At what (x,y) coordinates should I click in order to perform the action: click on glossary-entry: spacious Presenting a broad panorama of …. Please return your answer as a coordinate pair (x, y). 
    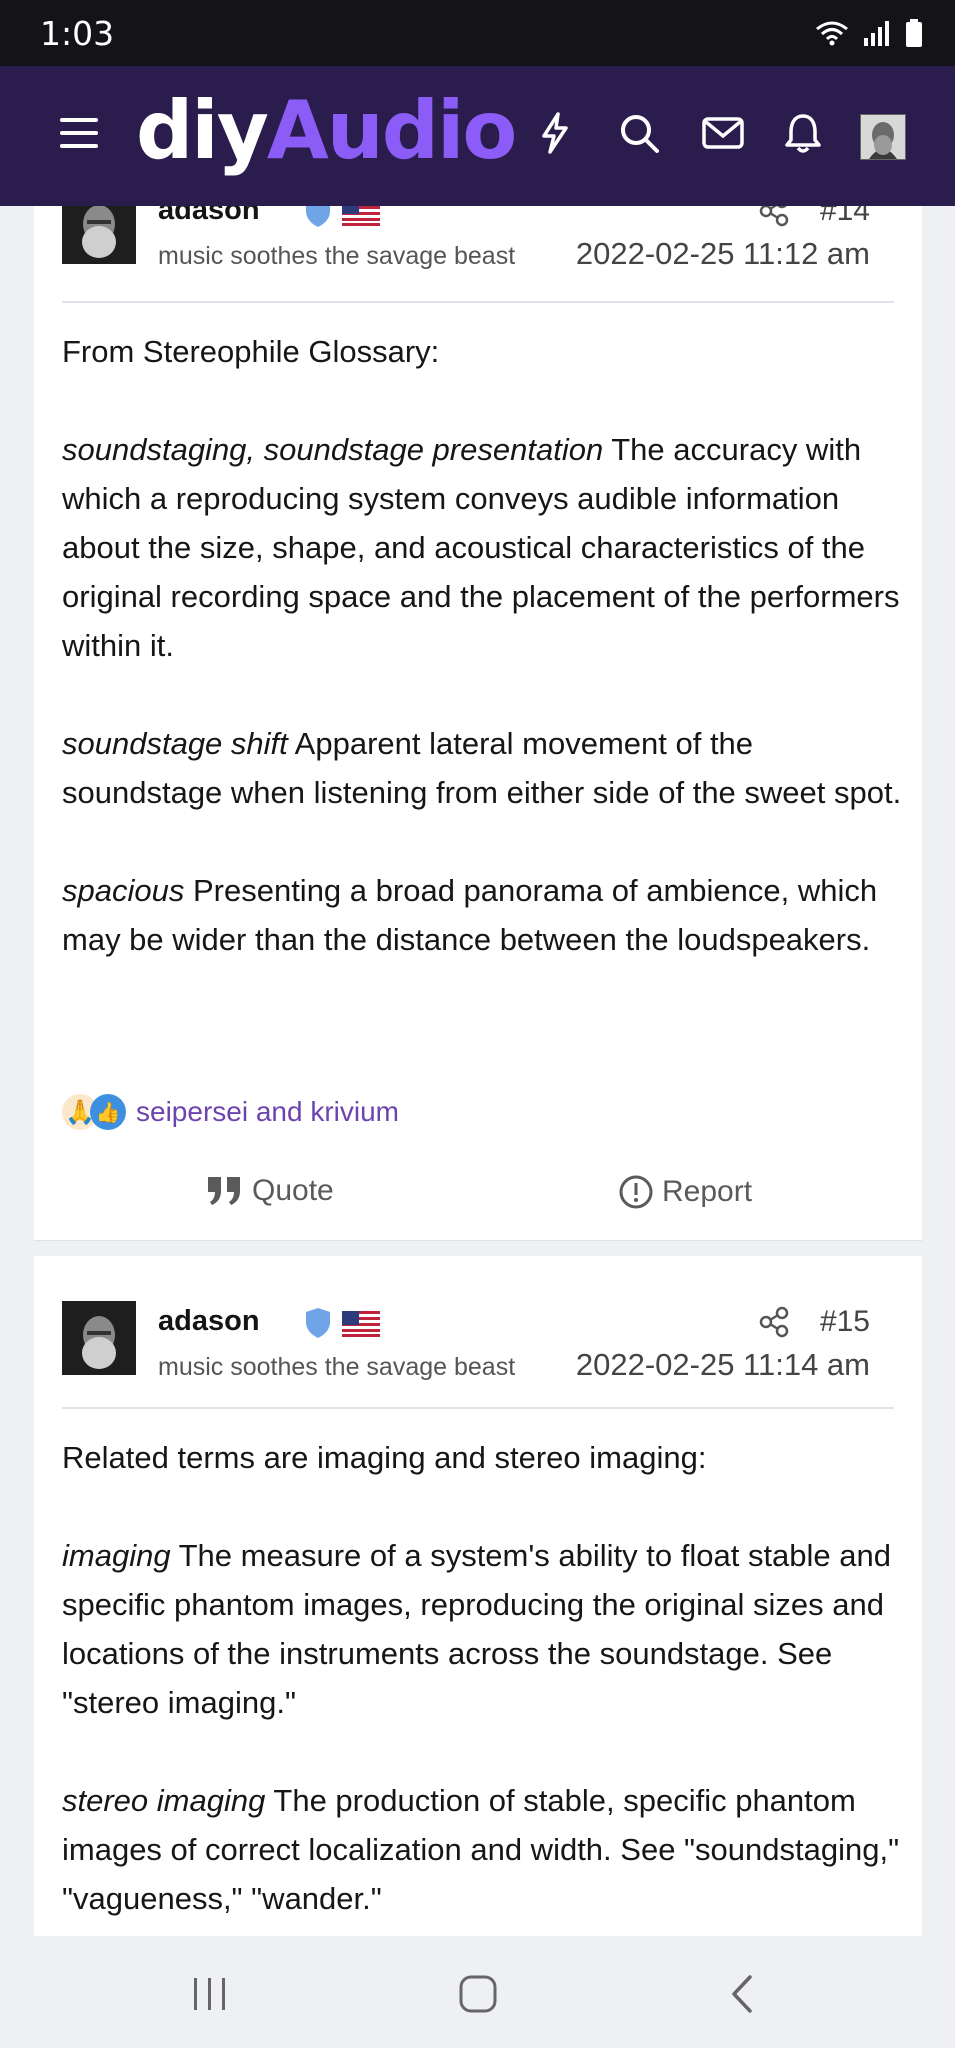
    Looking at the image, I should click on (482, 915).